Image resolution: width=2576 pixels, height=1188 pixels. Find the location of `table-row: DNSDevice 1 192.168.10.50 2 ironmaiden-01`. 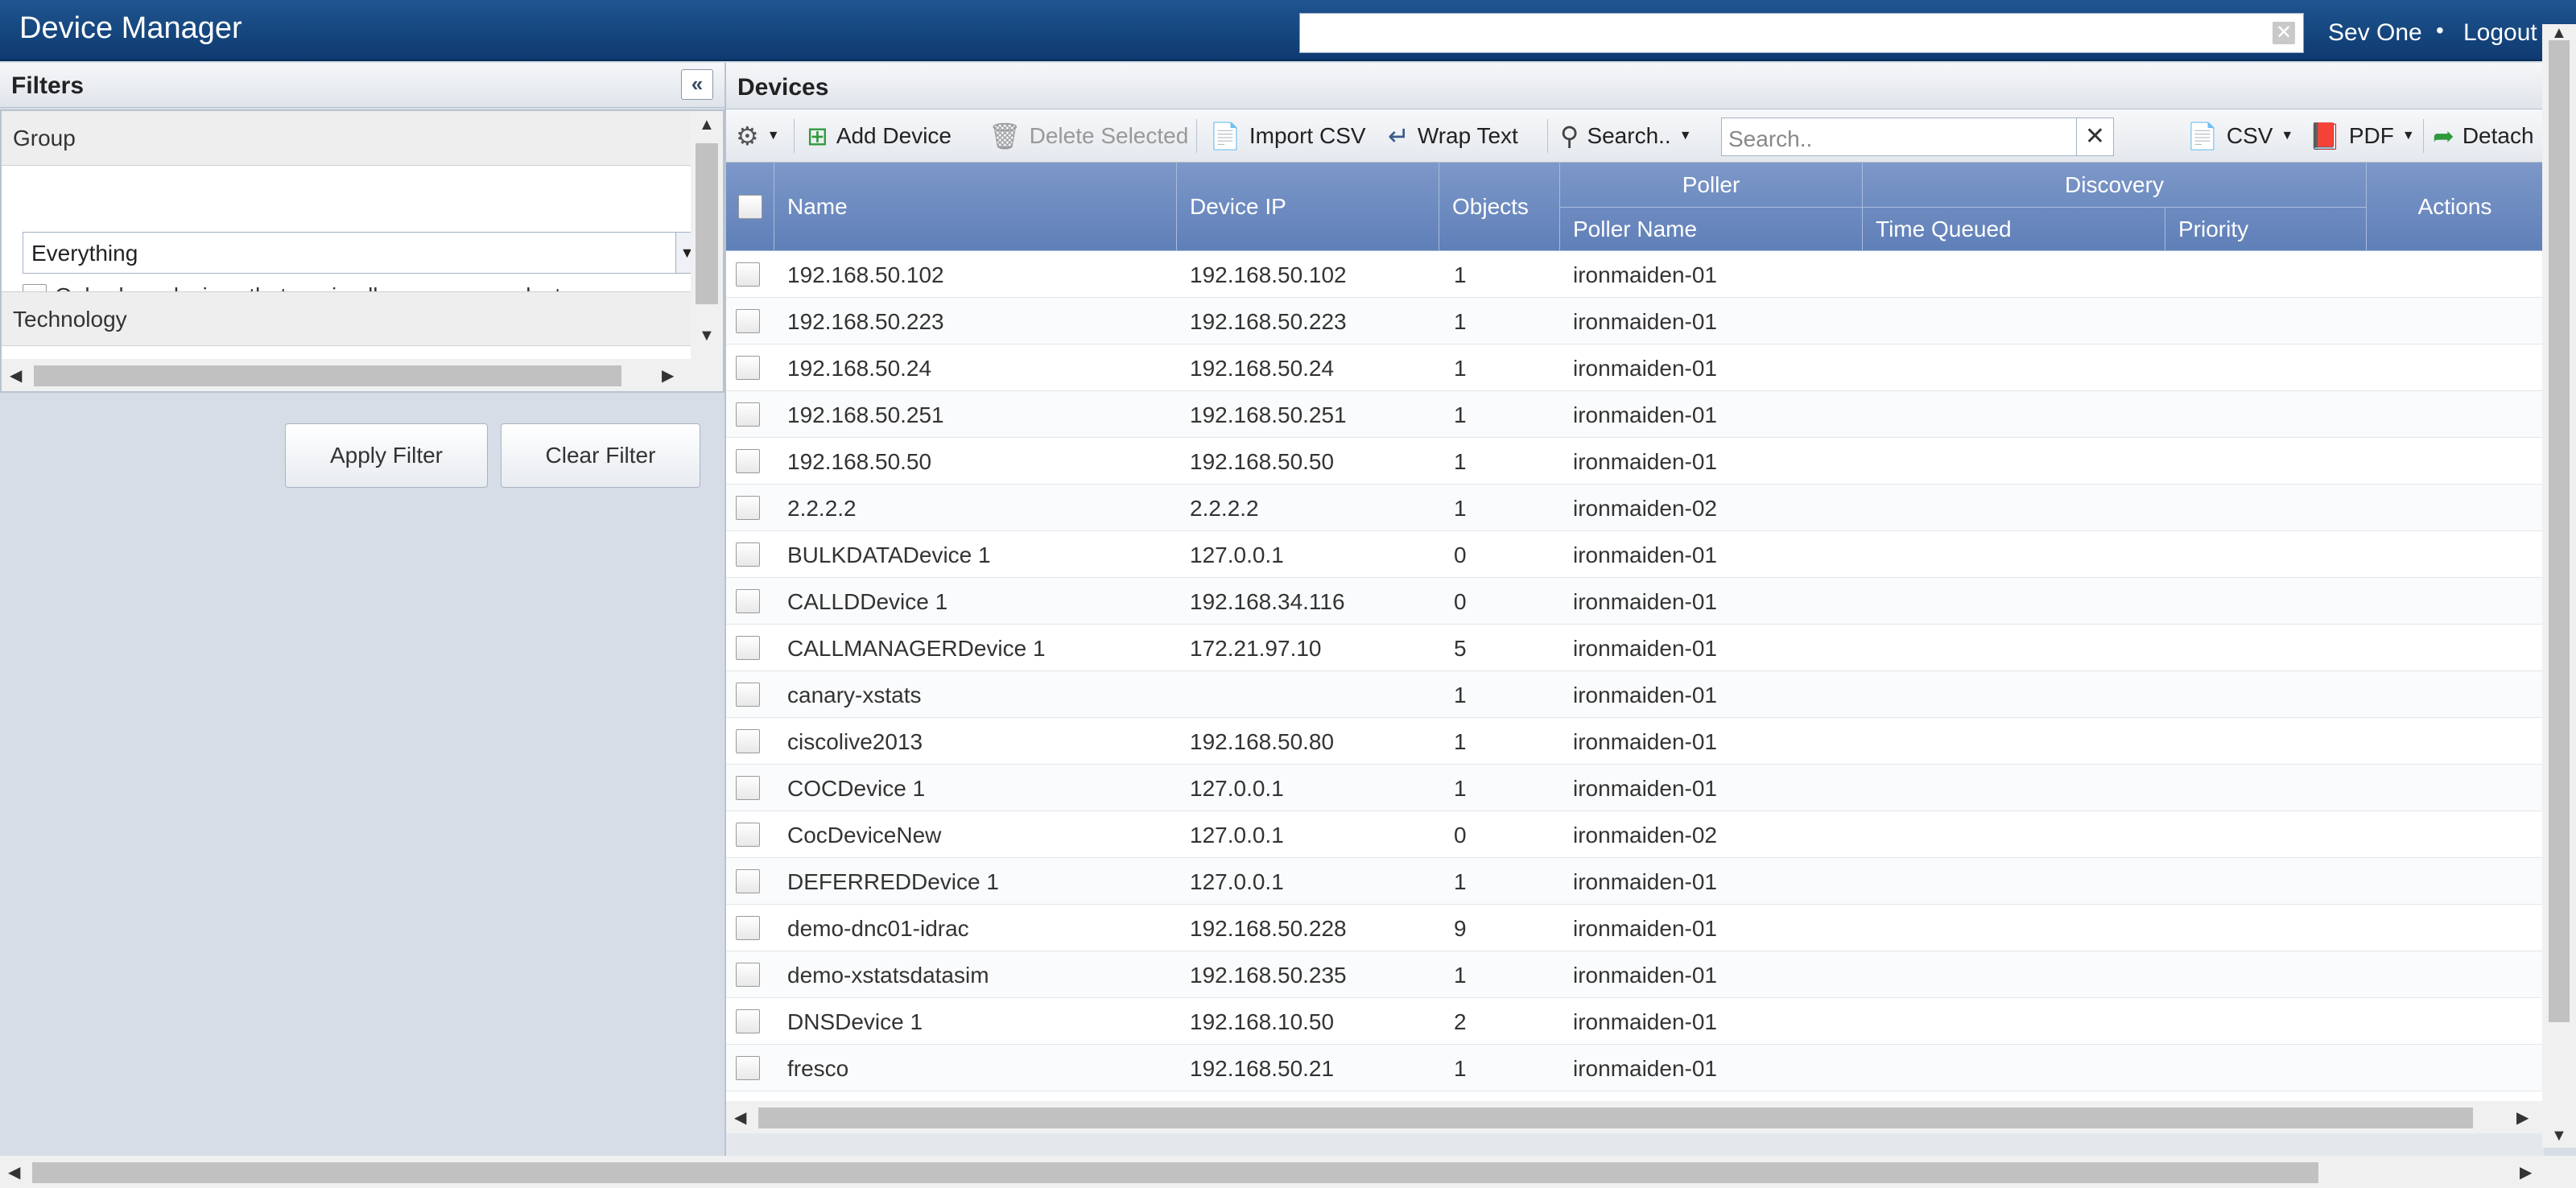

table-row: DNSDevice 1 192.168.10.50 2 ironmaiden-01 is located at coordinates (1635, 1022).